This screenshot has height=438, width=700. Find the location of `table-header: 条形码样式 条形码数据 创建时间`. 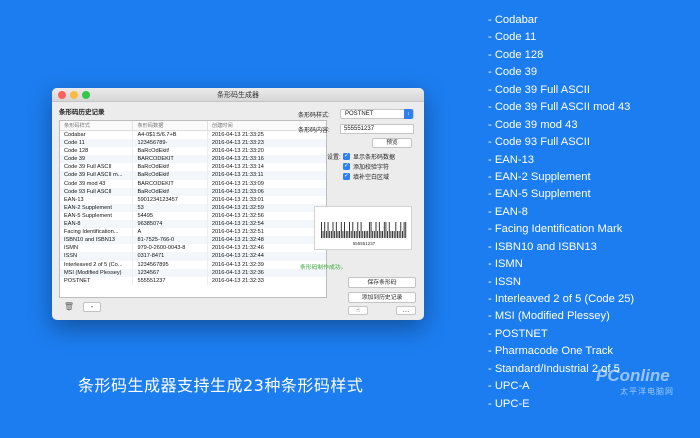

table-header: 条形码样式 条形码数据 创建时间 is located at coordinates (193, 126).